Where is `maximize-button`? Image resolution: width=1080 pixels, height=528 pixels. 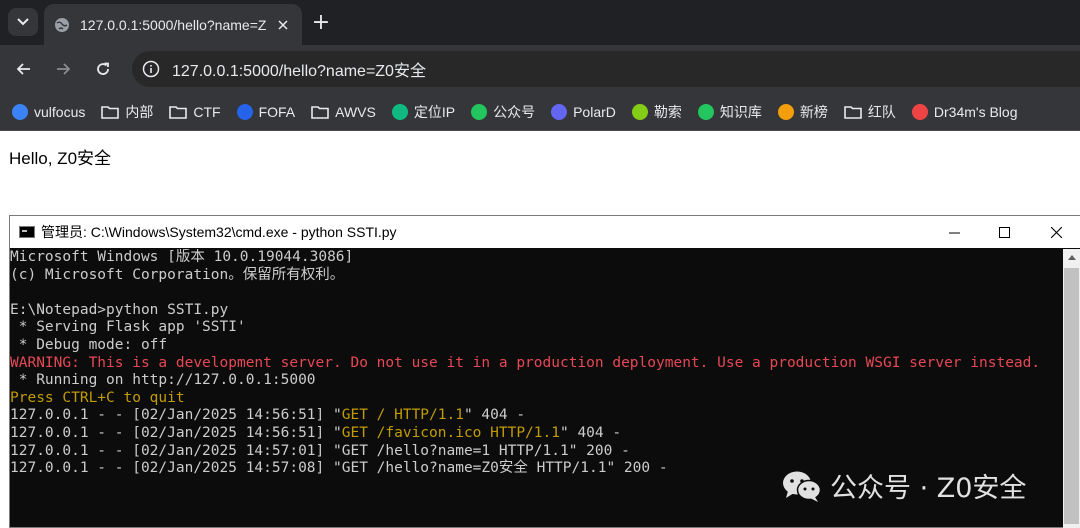
maximize-button is located at coordinates (1004, 232).